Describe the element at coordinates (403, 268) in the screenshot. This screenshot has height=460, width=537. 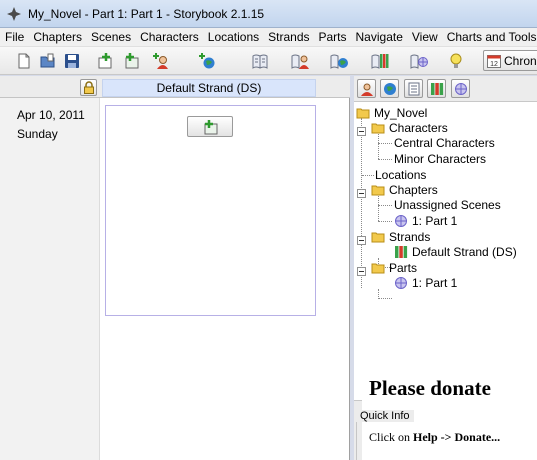
I see `tree-node-label: Parts` at that location.